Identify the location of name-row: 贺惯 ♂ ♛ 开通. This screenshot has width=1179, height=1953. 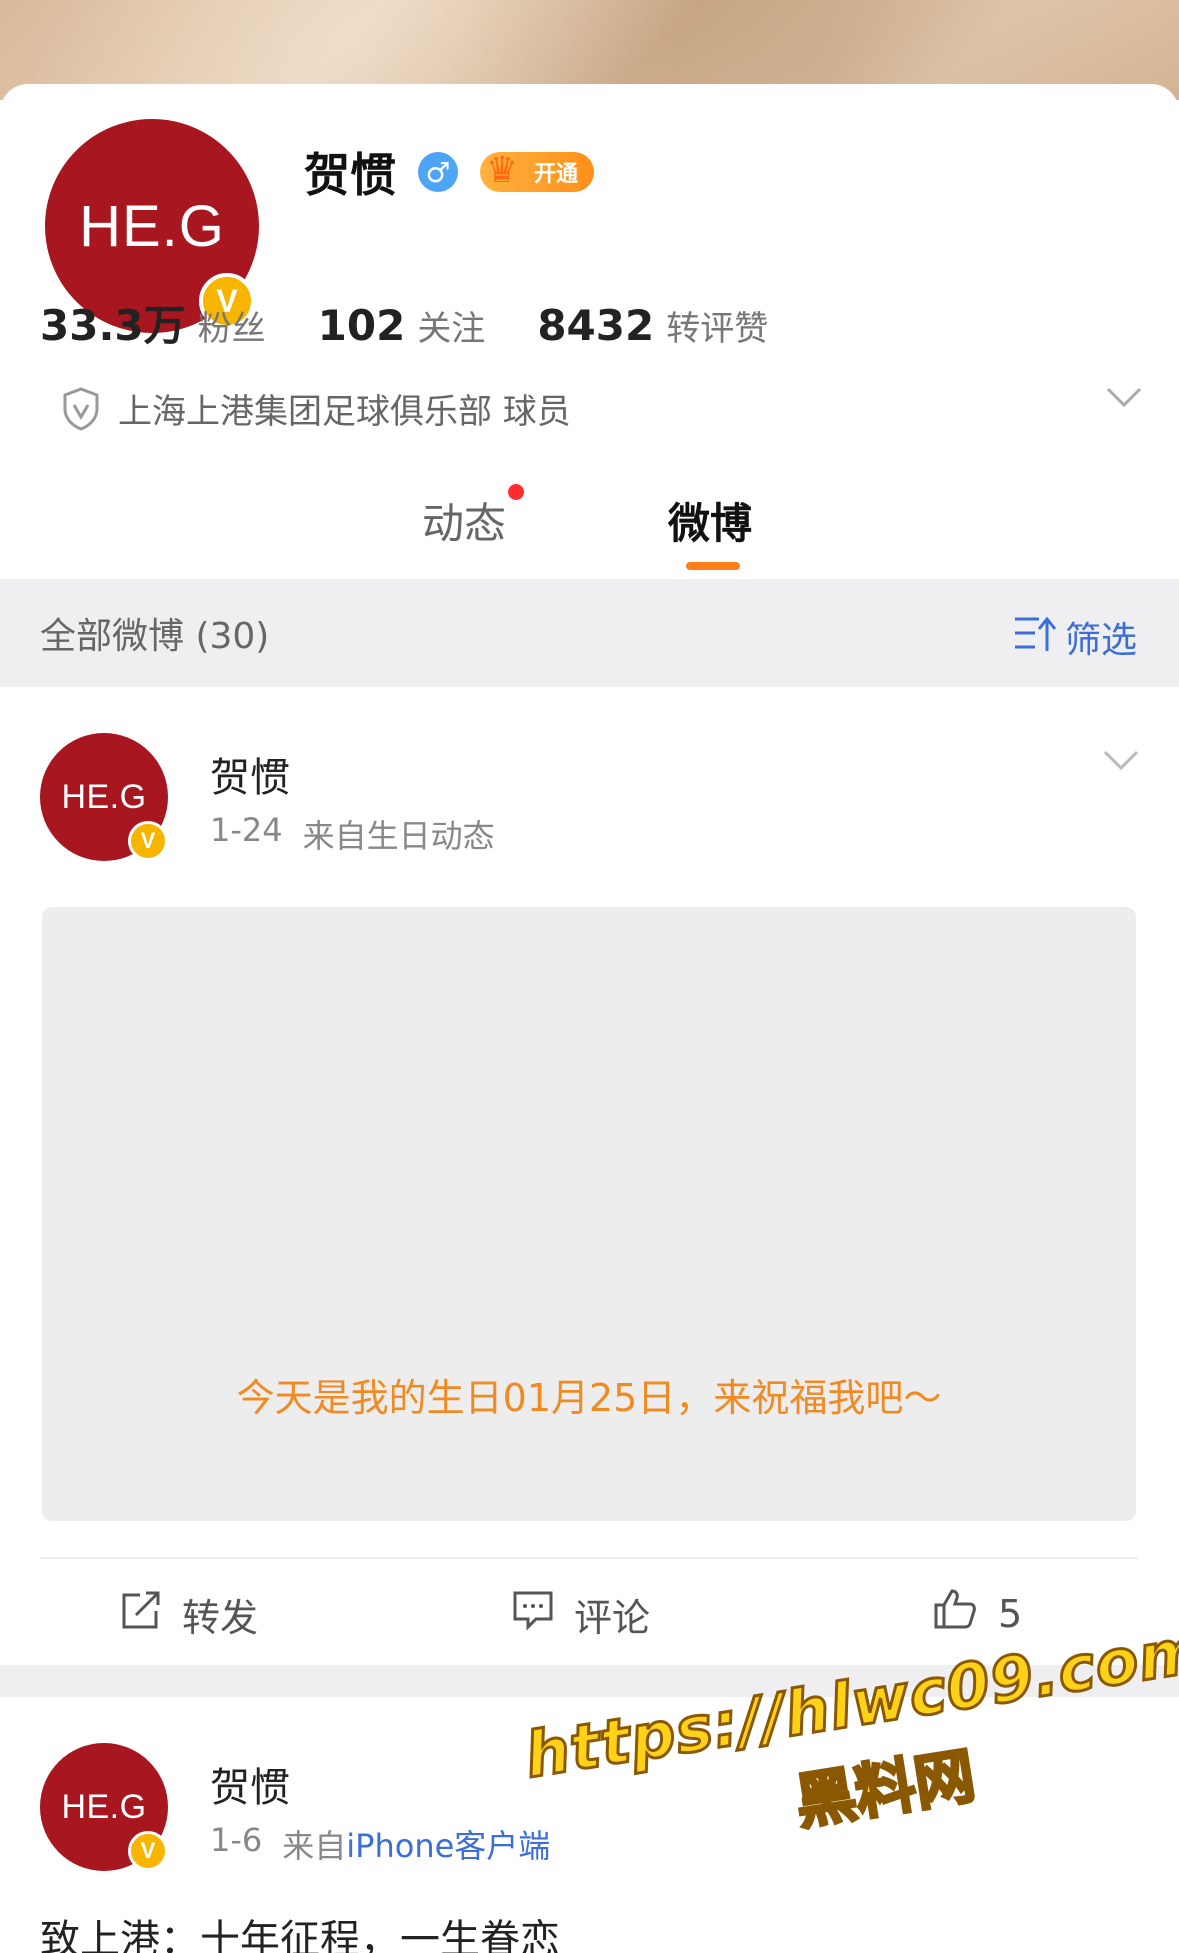
(449, 172).